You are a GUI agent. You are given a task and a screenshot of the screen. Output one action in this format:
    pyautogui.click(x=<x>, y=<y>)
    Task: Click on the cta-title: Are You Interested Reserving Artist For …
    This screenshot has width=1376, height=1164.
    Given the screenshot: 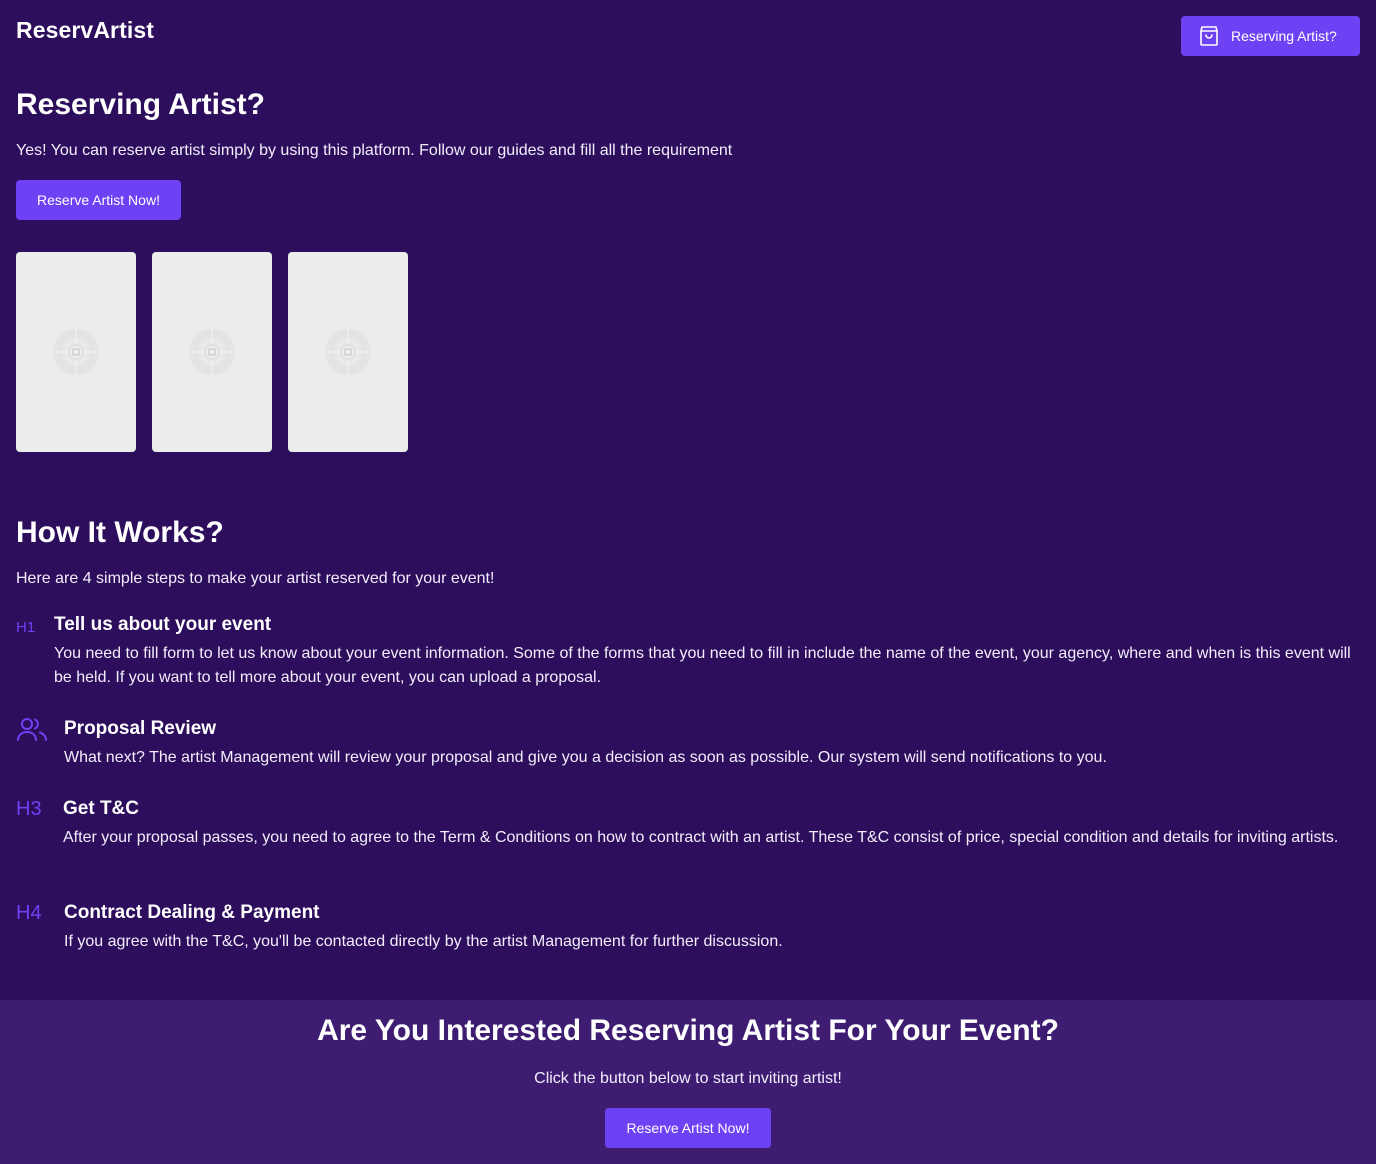 What is the action you would take?
    pyautogui.click(x=688, y=1030)
    